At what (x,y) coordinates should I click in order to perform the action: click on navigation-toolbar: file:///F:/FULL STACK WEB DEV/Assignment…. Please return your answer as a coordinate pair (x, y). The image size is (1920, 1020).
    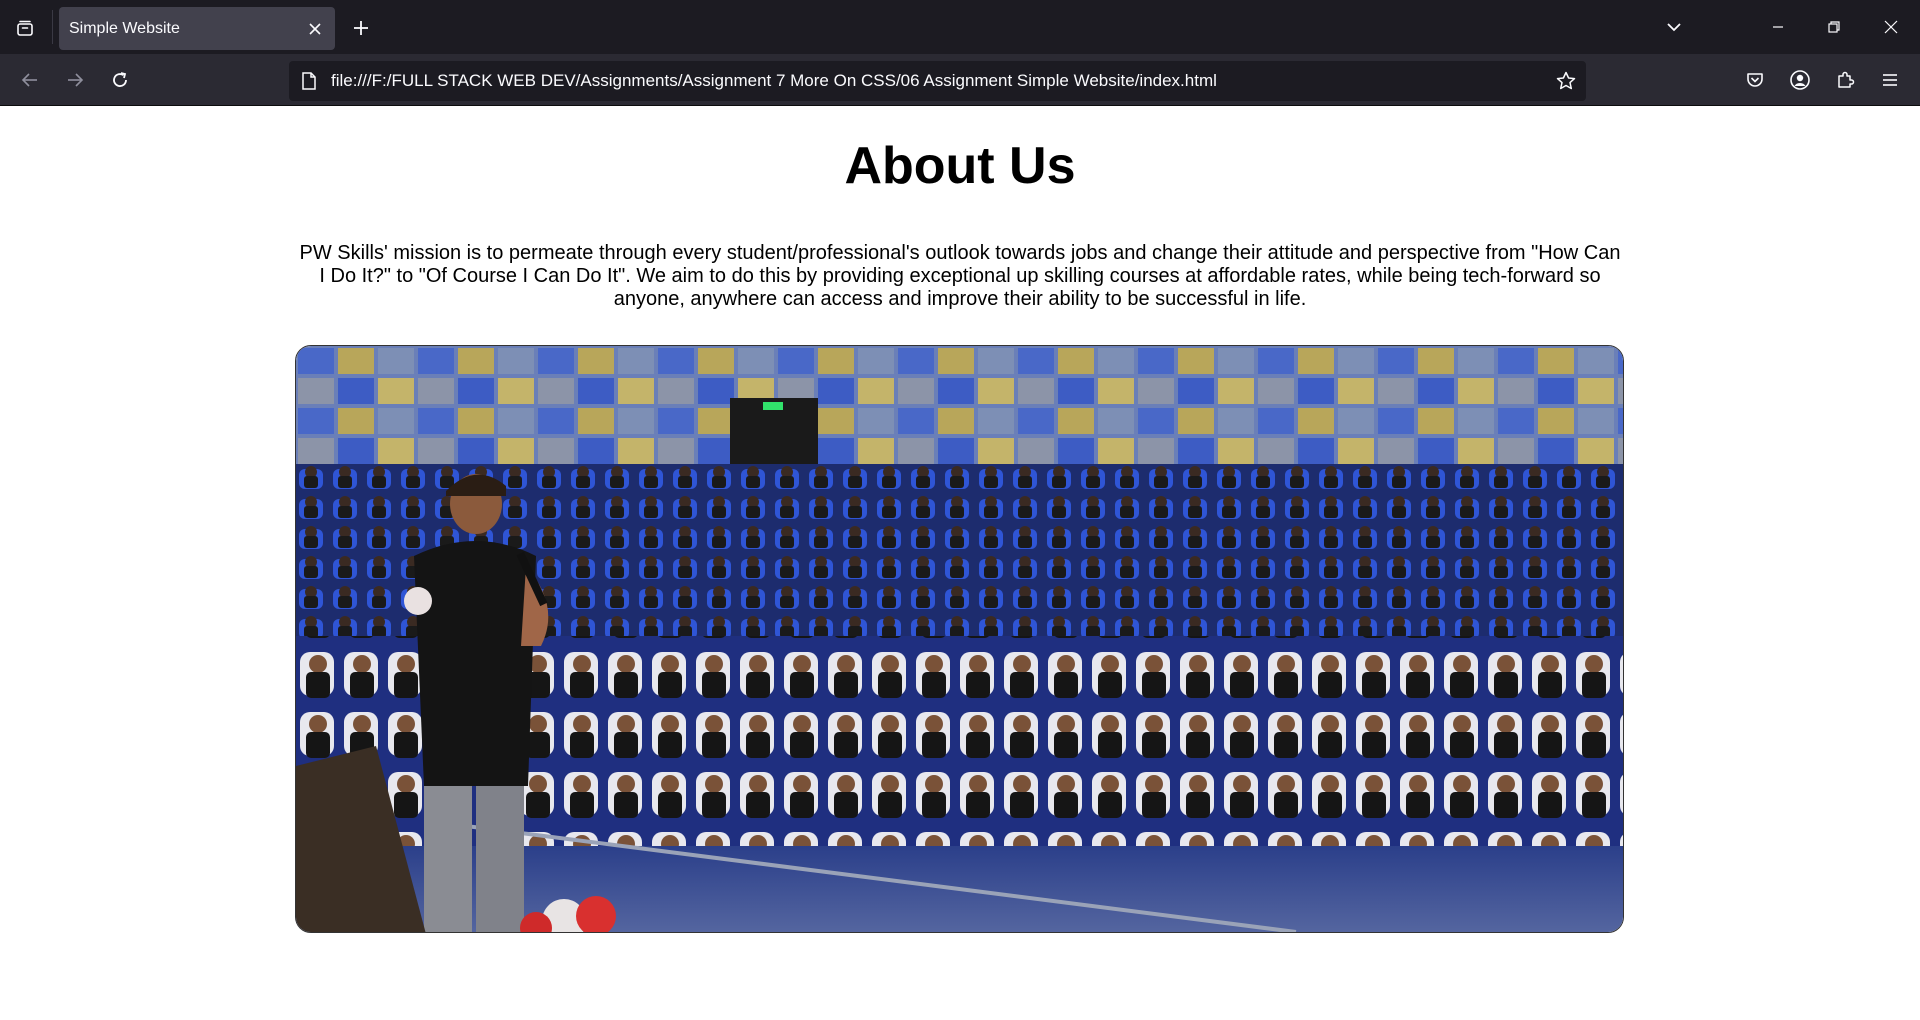
    Looking at the image, I should click on (960, 80).